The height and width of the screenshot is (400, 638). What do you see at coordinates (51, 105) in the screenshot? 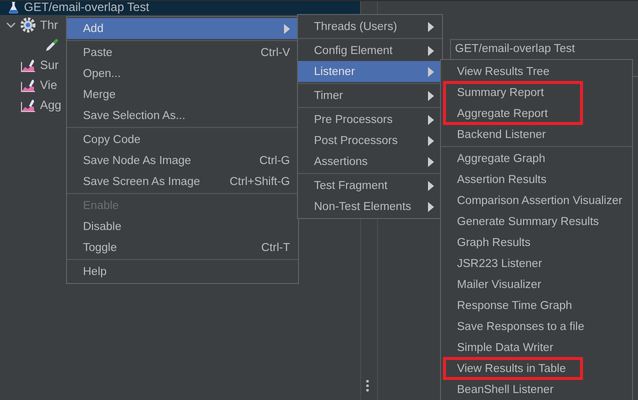
I see `tree-label: Agg` at bounding box center [51, 105].